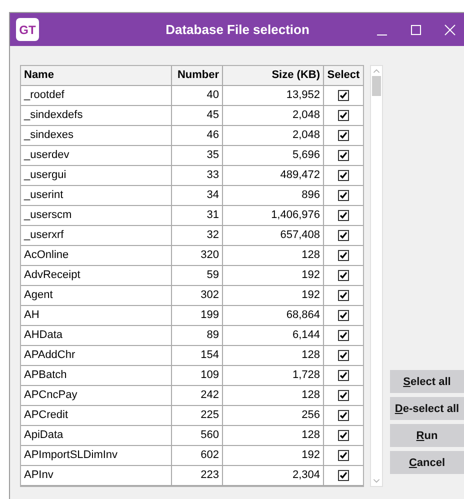 This screenshot has width=464, height=499. Describe the element at coordinates (197, 355) in the screenshot. I see `table-cell: 154` at that location.